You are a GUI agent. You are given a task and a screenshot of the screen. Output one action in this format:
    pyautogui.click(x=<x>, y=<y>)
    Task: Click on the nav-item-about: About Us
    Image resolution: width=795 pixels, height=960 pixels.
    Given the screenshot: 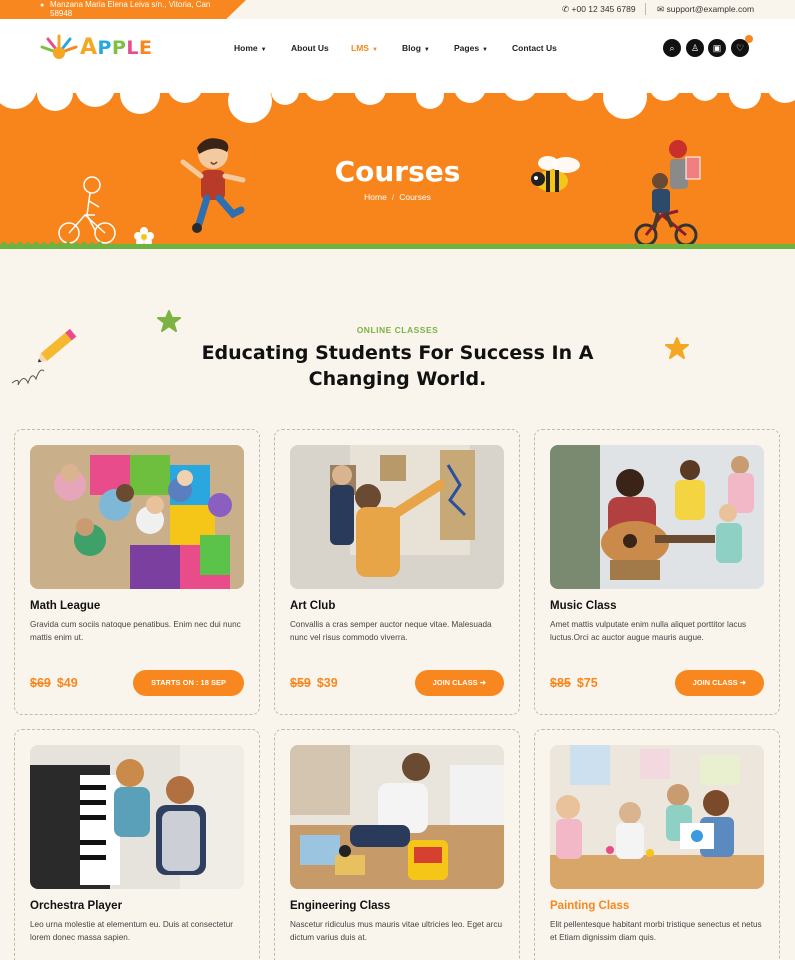 What is the action you would take?
    pyautogui.click(x=310, y=48)
    